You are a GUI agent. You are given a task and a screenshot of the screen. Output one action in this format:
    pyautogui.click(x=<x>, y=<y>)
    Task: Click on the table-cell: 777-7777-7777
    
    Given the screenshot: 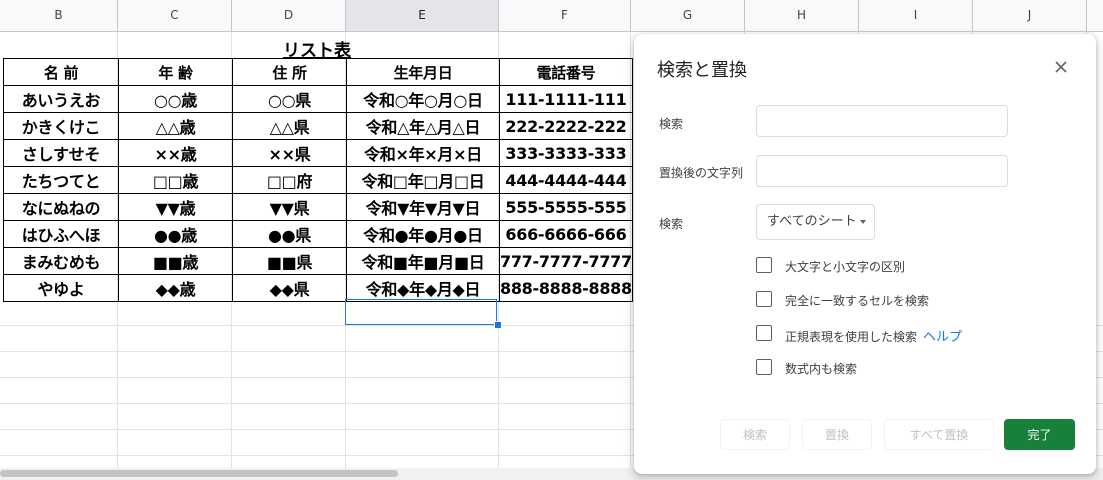 What is the action you would take?
    pyautogui.click(x=566, y=261)
    